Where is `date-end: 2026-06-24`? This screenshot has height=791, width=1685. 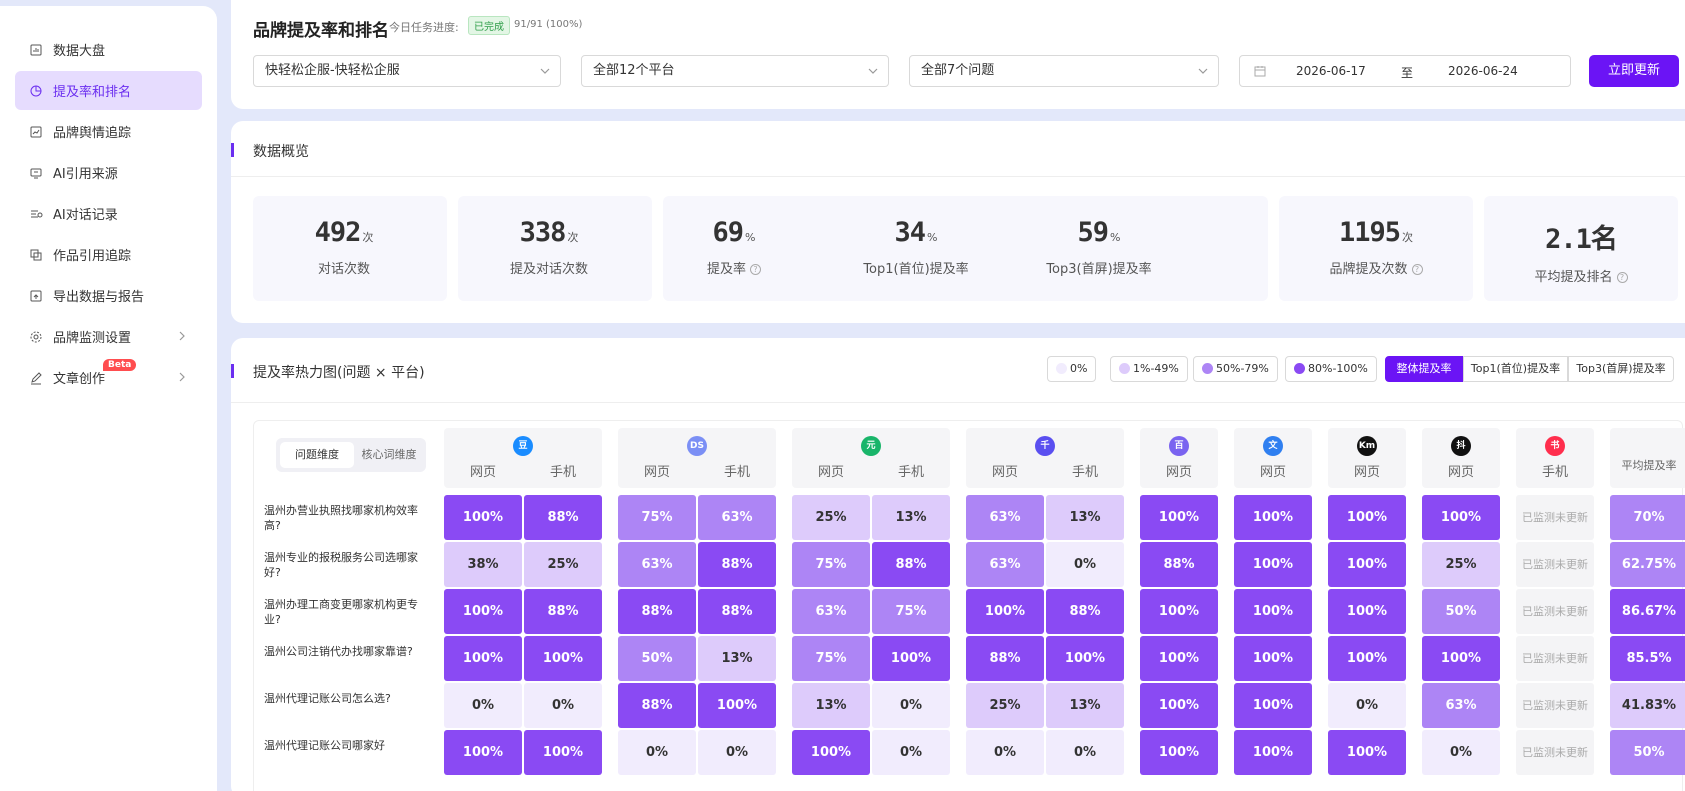 date-end: 2026-06-24 is located at coordinates (1483, 71).